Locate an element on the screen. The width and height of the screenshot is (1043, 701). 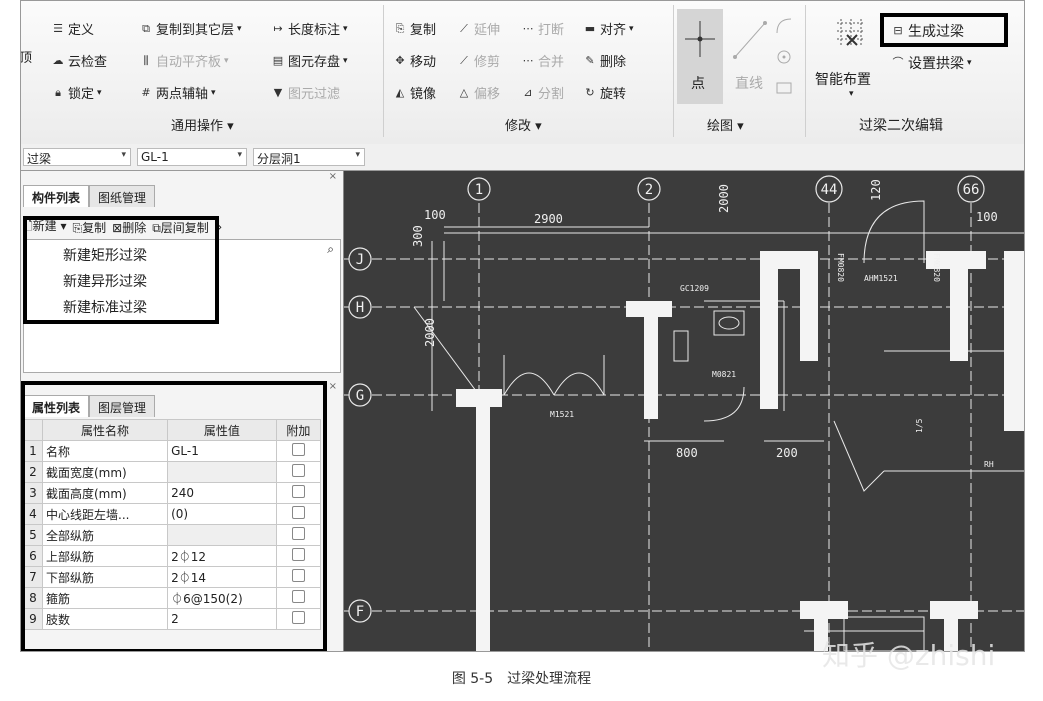
axis-label: 66 is located at coordinates (971, 190).